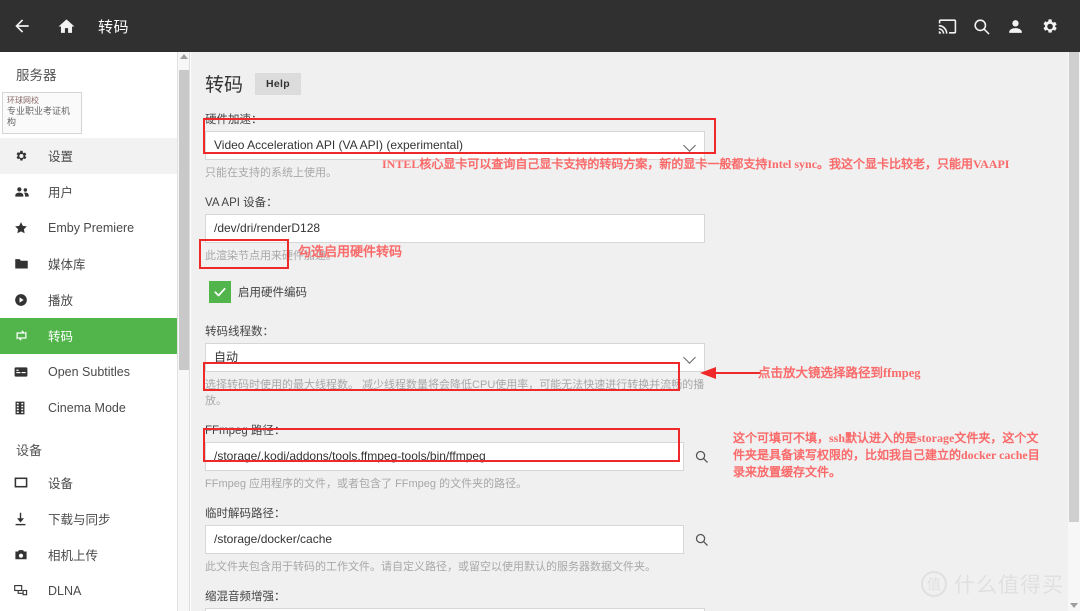 This screenshot has width=1080, height=611. What do you see at coordinates (88, 155) in the screenshot?
I see `sidebar-item-settings: 设置` at bounding box center [88, 155].